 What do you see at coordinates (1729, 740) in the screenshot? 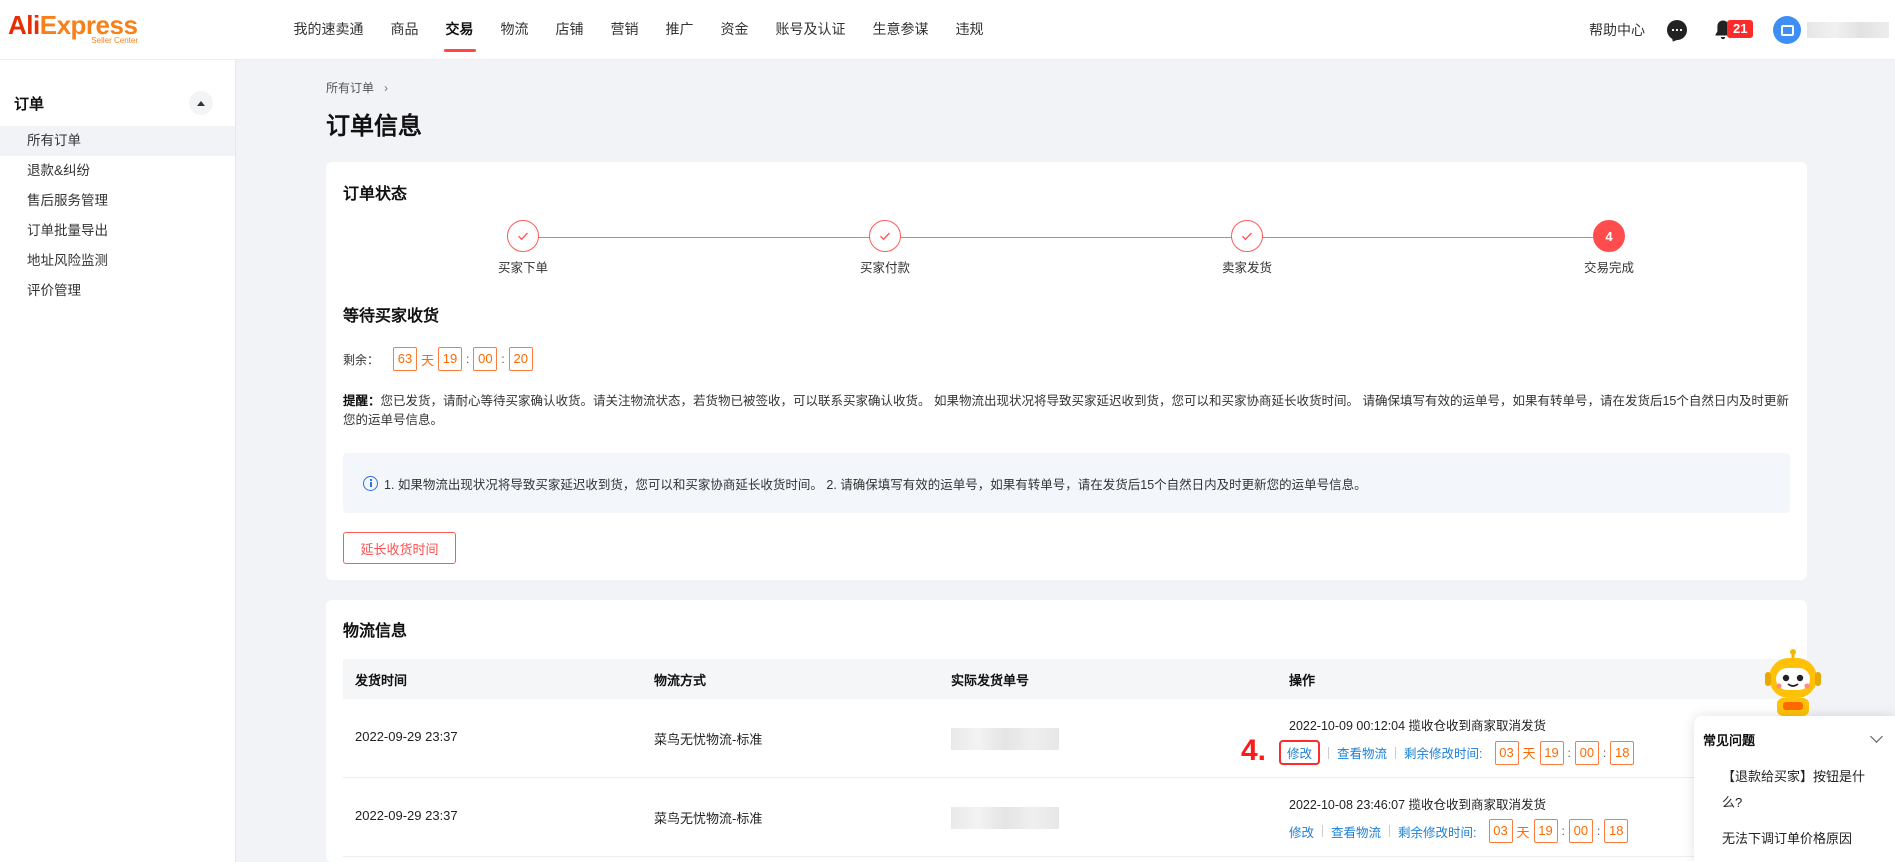
I see `faq-title: 常见问题` at bounding box center [1729, 740].